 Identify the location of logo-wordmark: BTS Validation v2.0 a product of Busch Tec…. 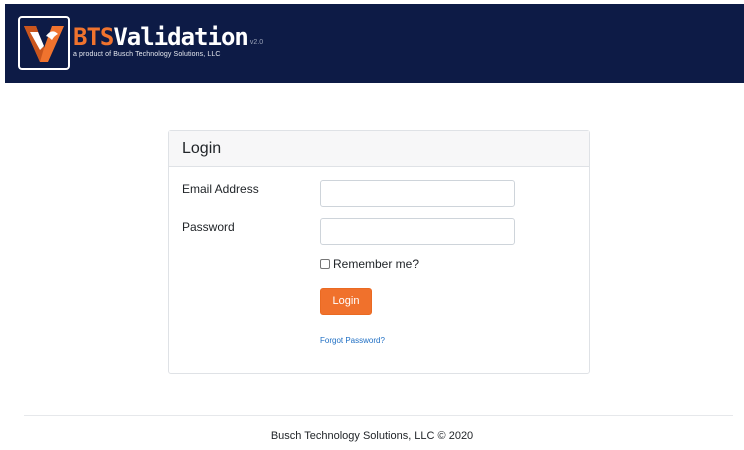
(168, 41).